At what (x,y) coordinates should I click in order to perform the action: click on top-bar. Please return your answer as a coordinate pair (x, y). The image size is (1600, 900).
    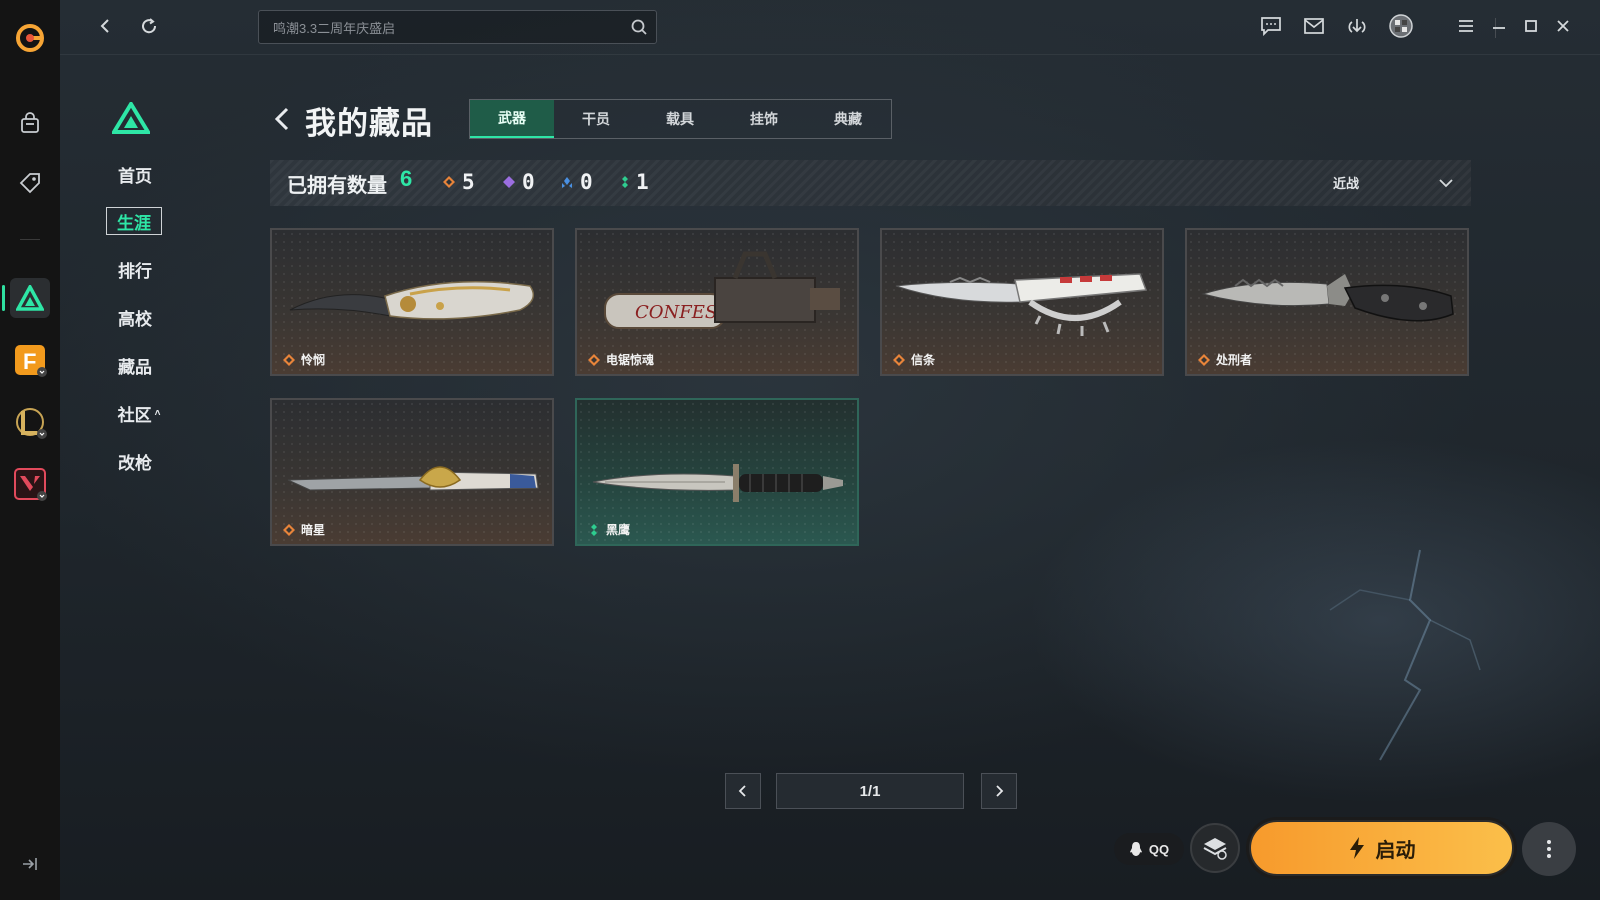
    Looking at the image, I should click on (830, 27).